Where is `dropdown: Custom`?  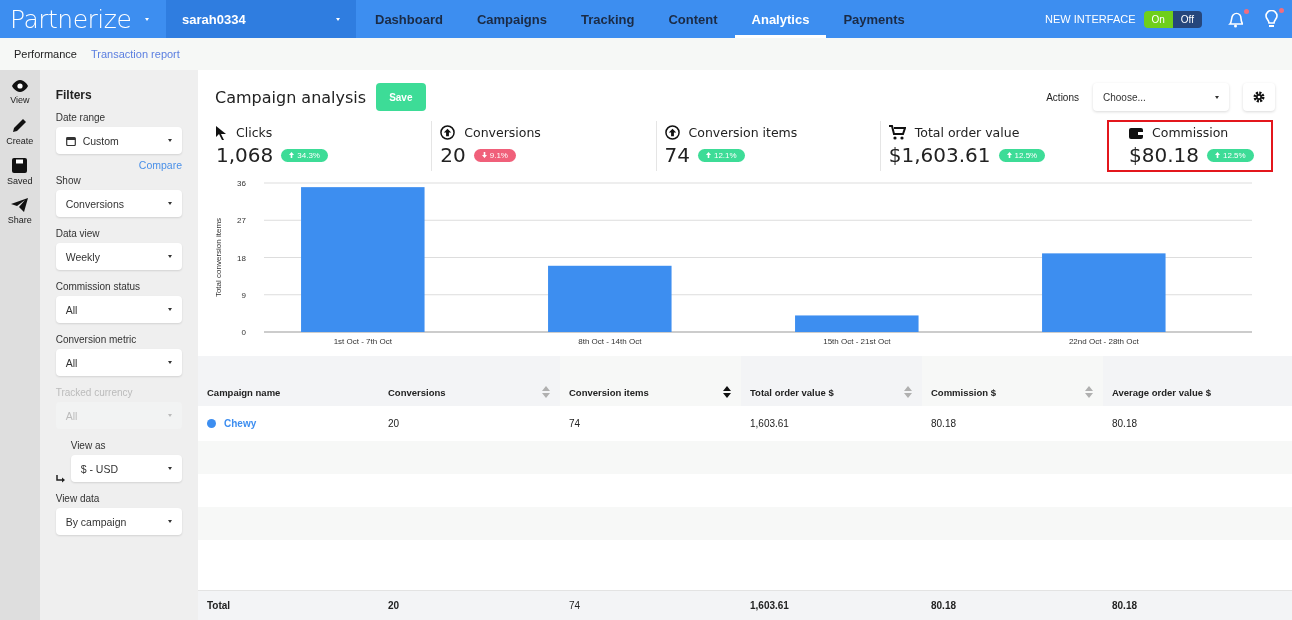
dropdown: Custom is located at coordinates (118, 140).